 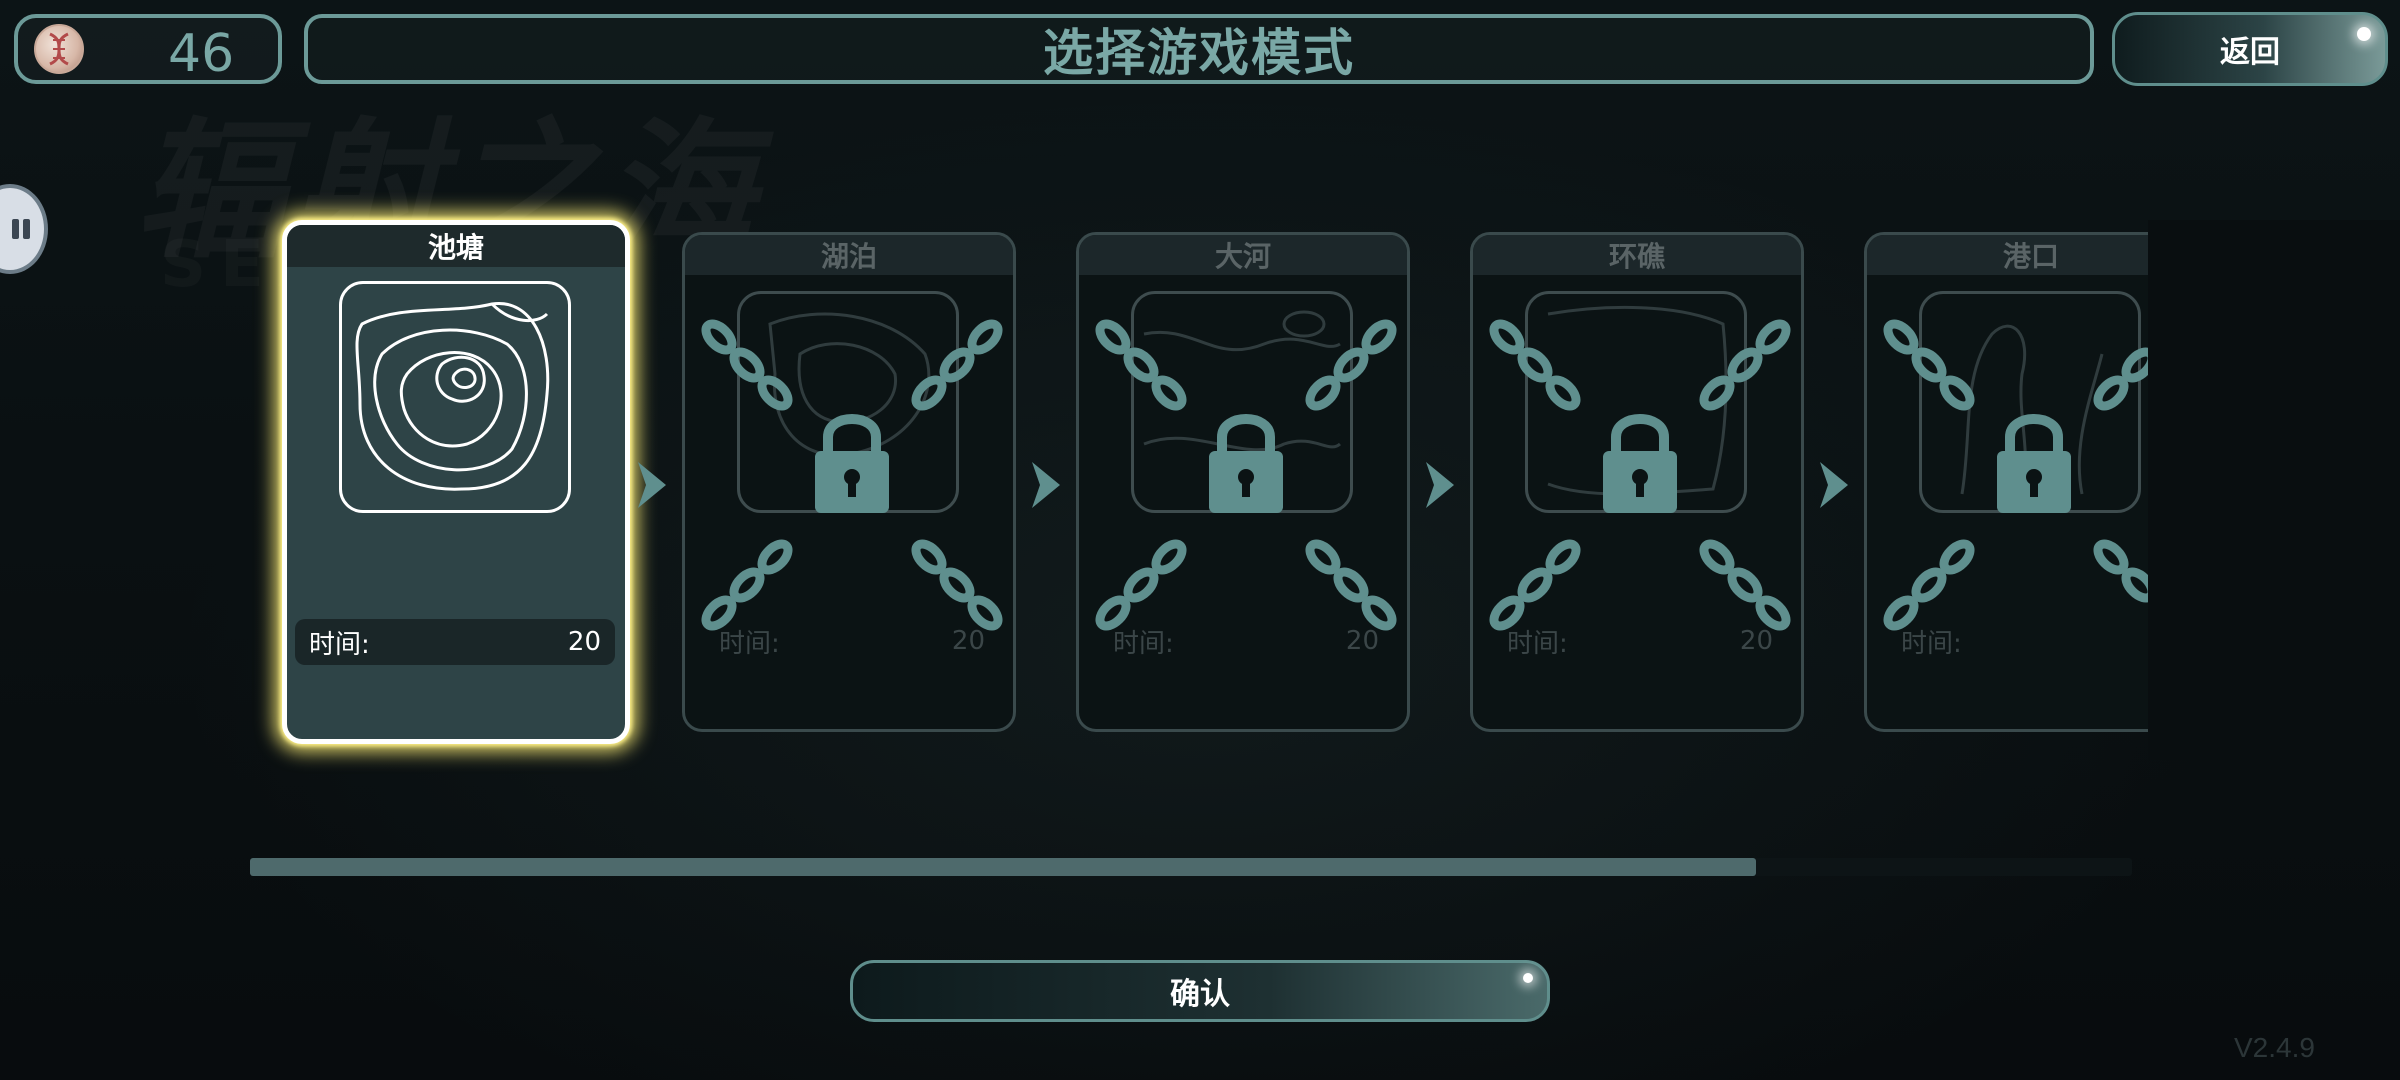 I want to click on dna-coin-icon, so click(x=59, y=49).